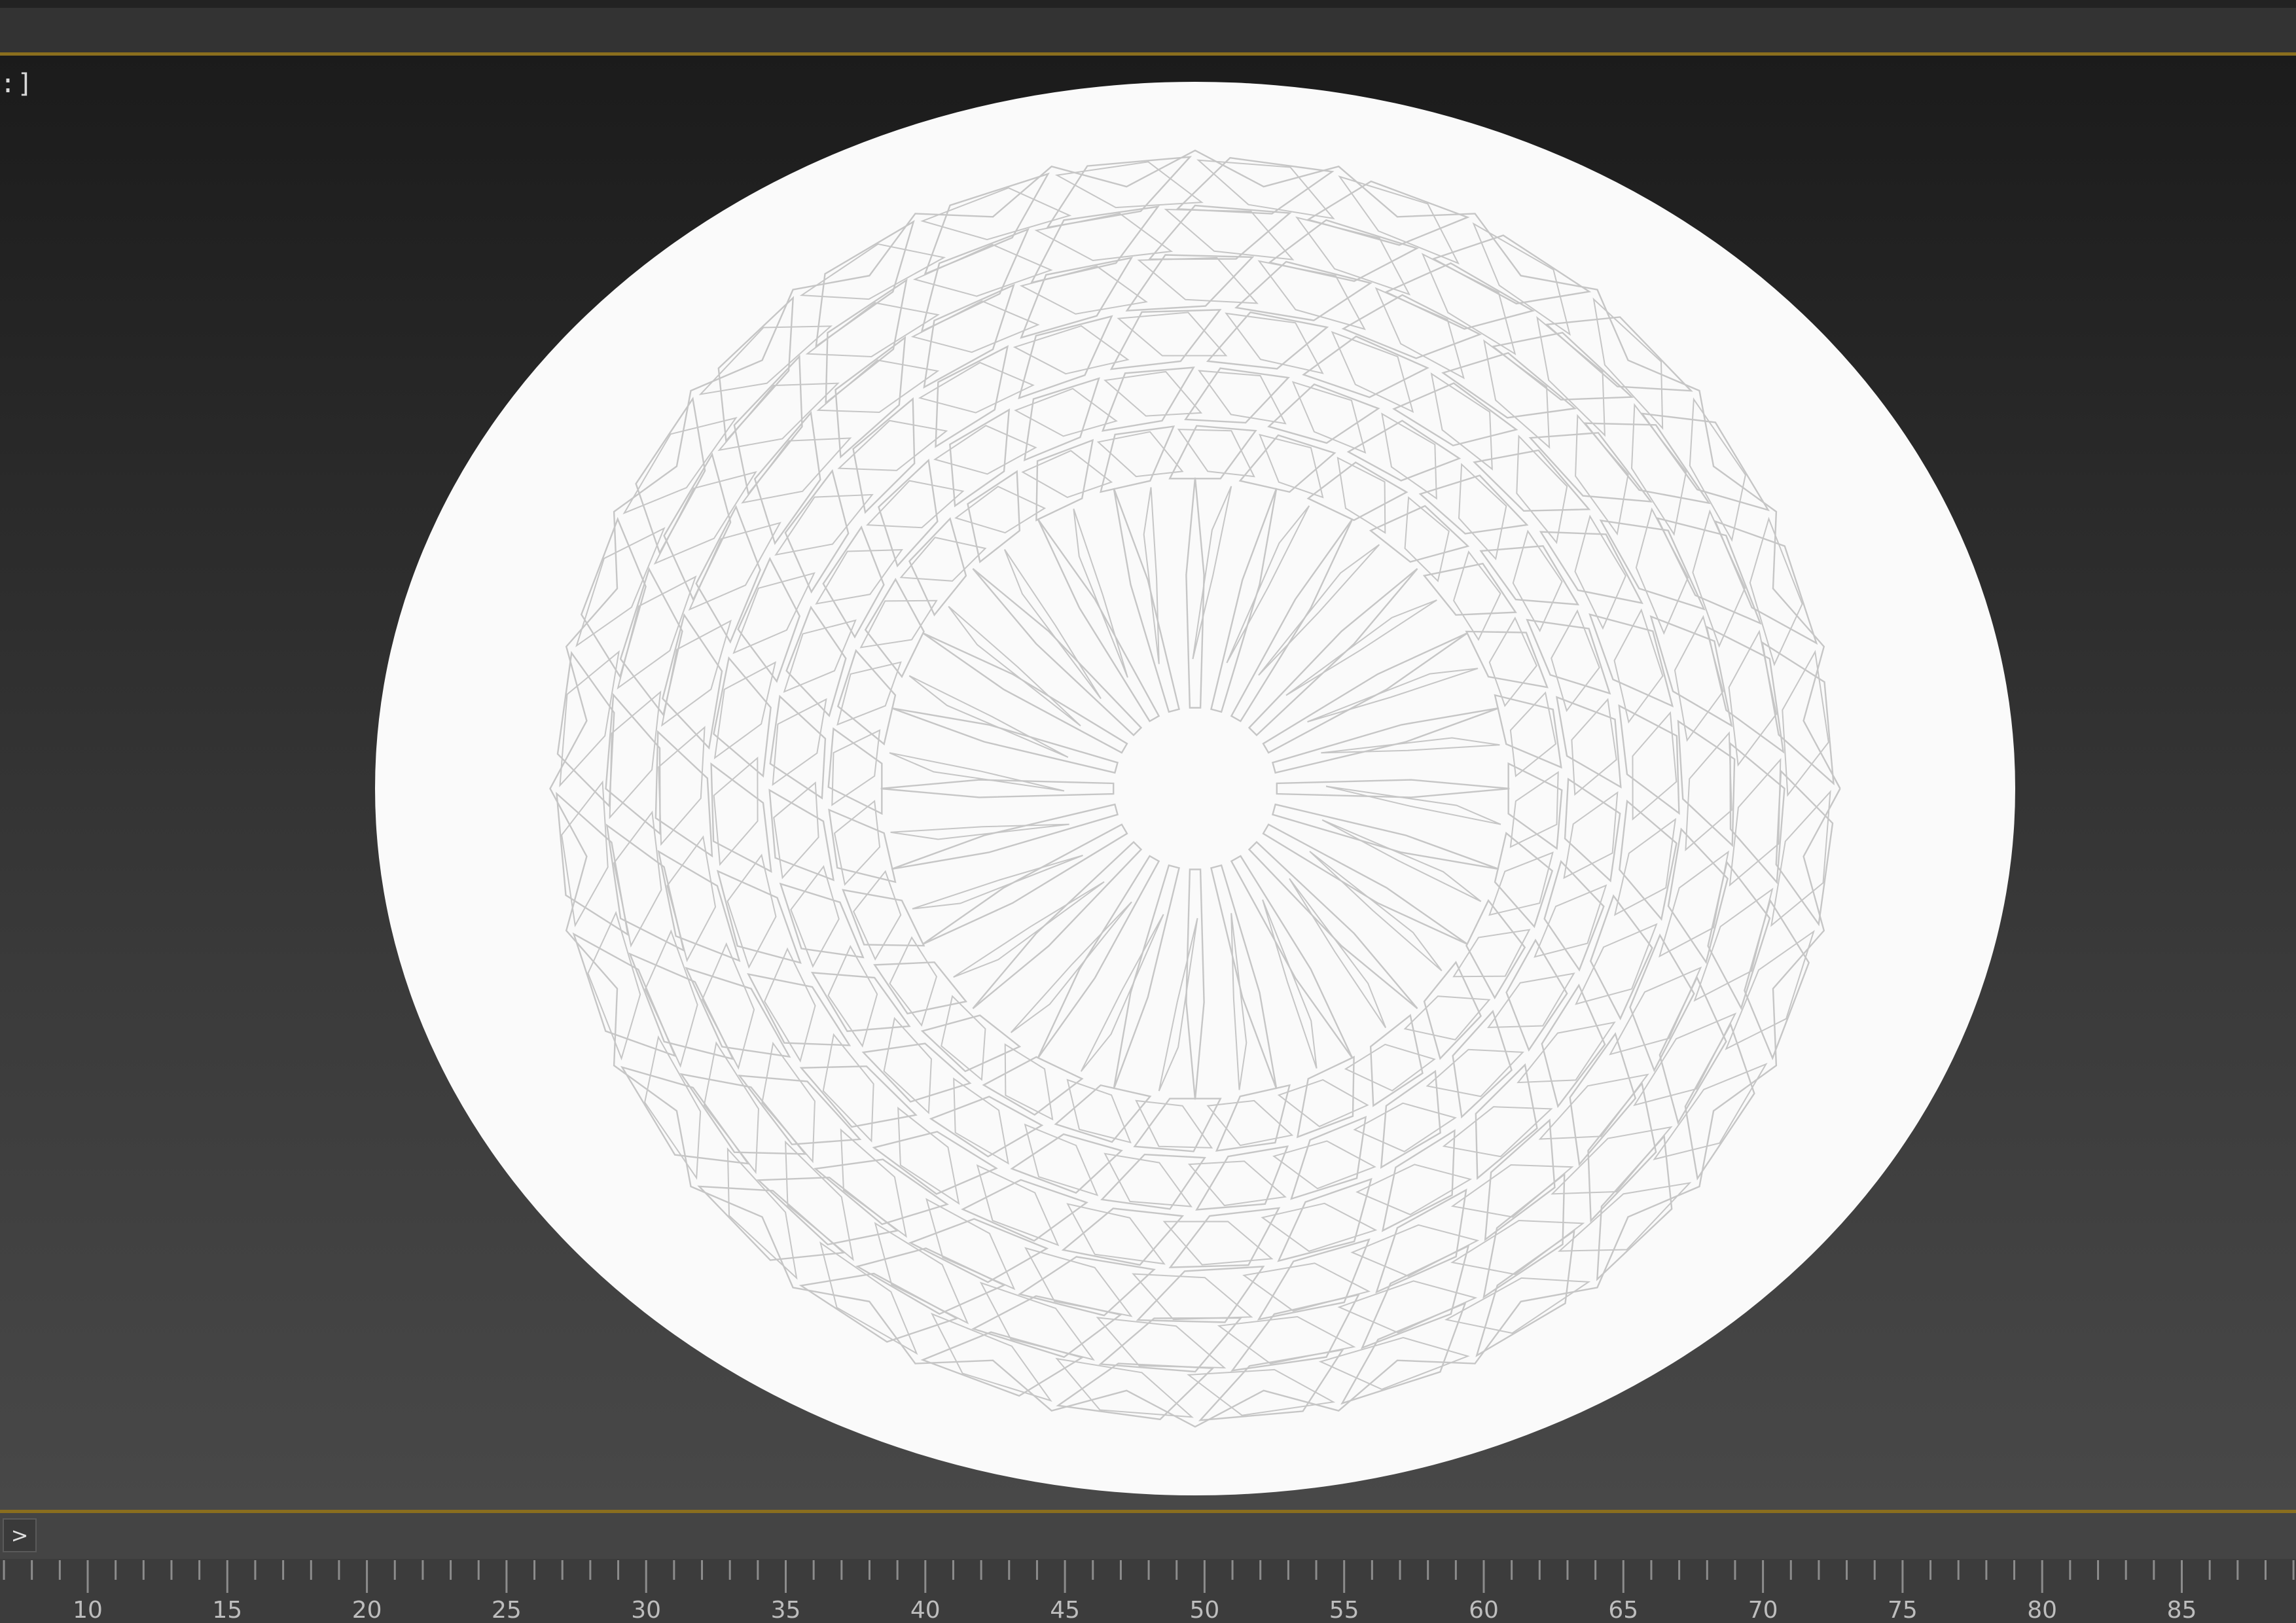 The height and width of the screenshot is (1623, 2296). Describe the element at coordinates (646, 1610) in the screenshot. I see `ruler-label: 30` at that location.